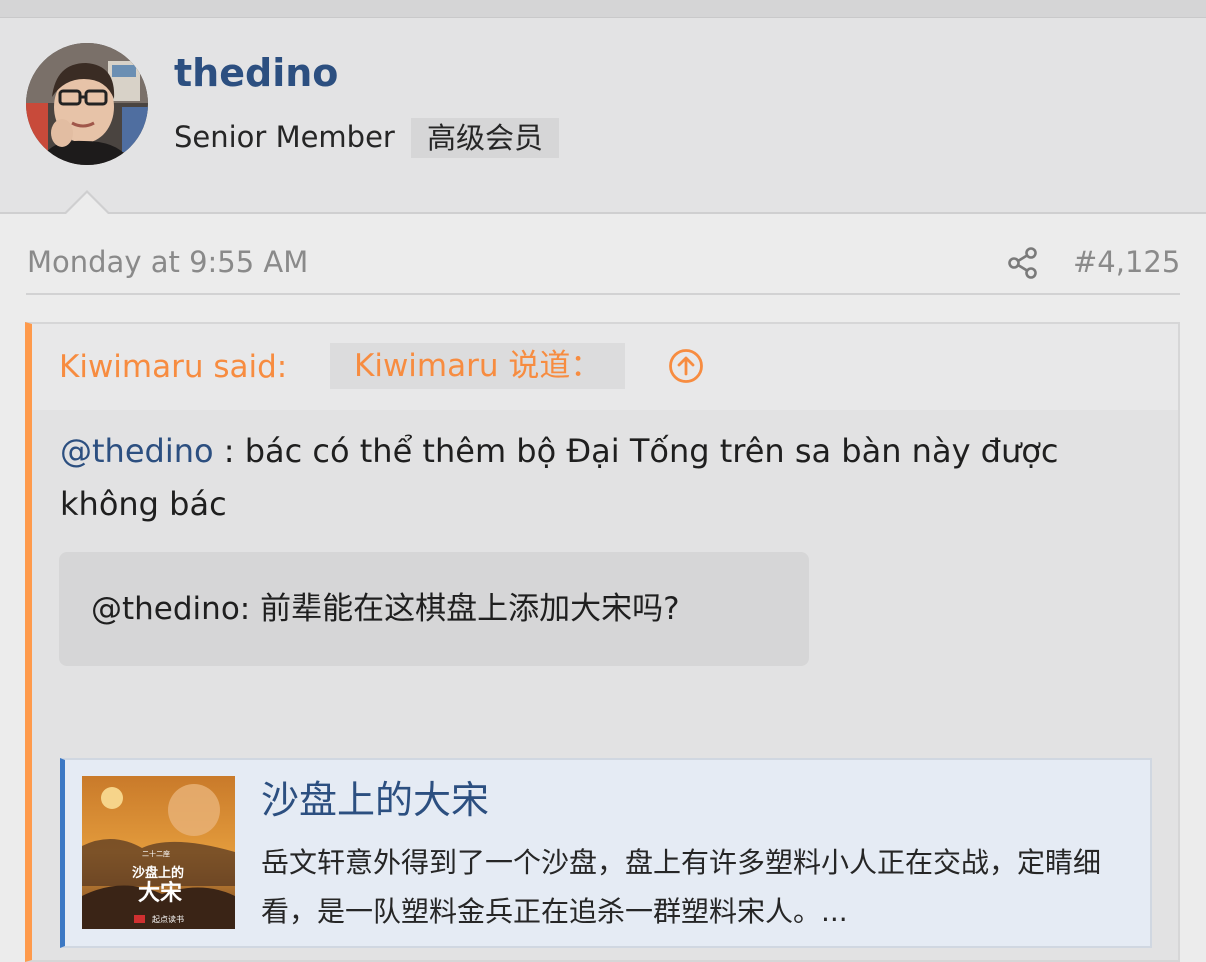  I want to click on book-cover-thumbnail: 二十二座 沙盘上的 大宋 起点读书, so click(158, 852).